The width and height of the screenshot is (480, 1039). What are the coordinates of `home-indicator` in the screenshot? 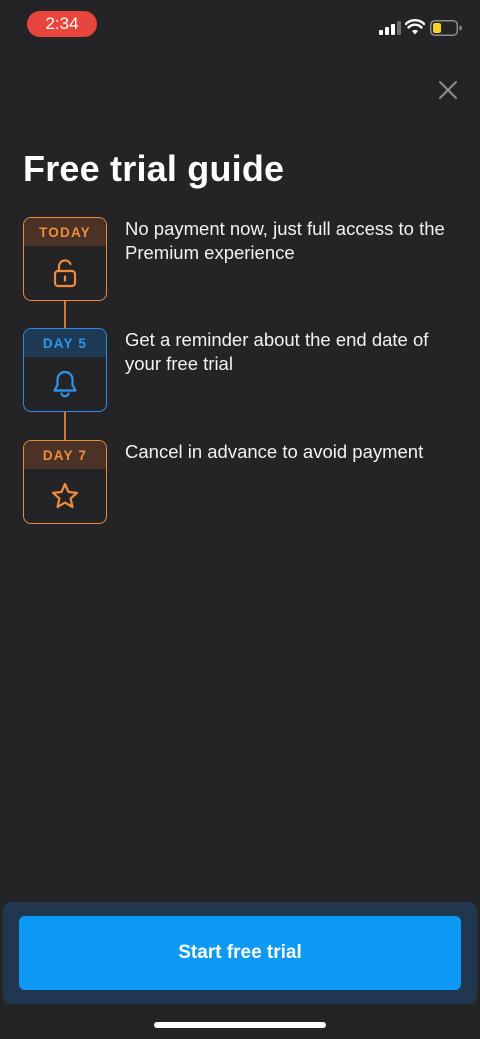 It's located at (240, 1025).